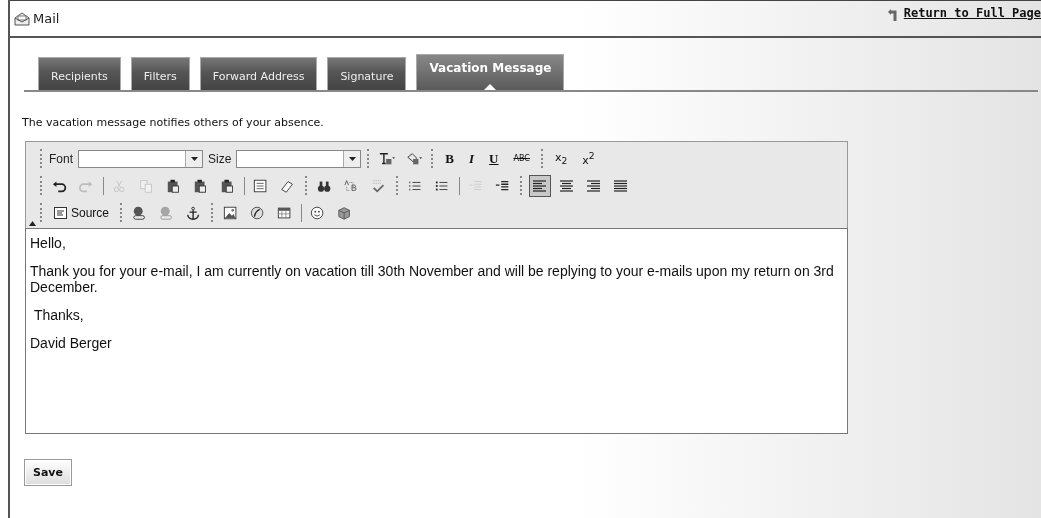 The width and height of the screenshot is (1041, 518). What do you see at coordinates (220, 158) in the screenshot?
I see `toolbar-label: Size` at bounding box center [220, 158].